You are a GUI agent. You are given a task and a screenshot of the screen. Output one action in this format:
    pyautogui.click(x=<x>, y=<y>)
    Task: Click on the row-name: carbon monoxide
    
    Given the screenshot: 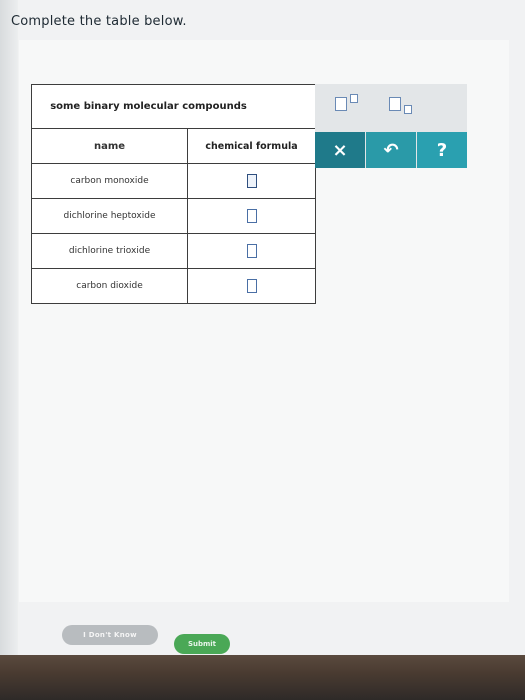 What is the action you would take?
    pyautogui.click(x=110, y=181)
    